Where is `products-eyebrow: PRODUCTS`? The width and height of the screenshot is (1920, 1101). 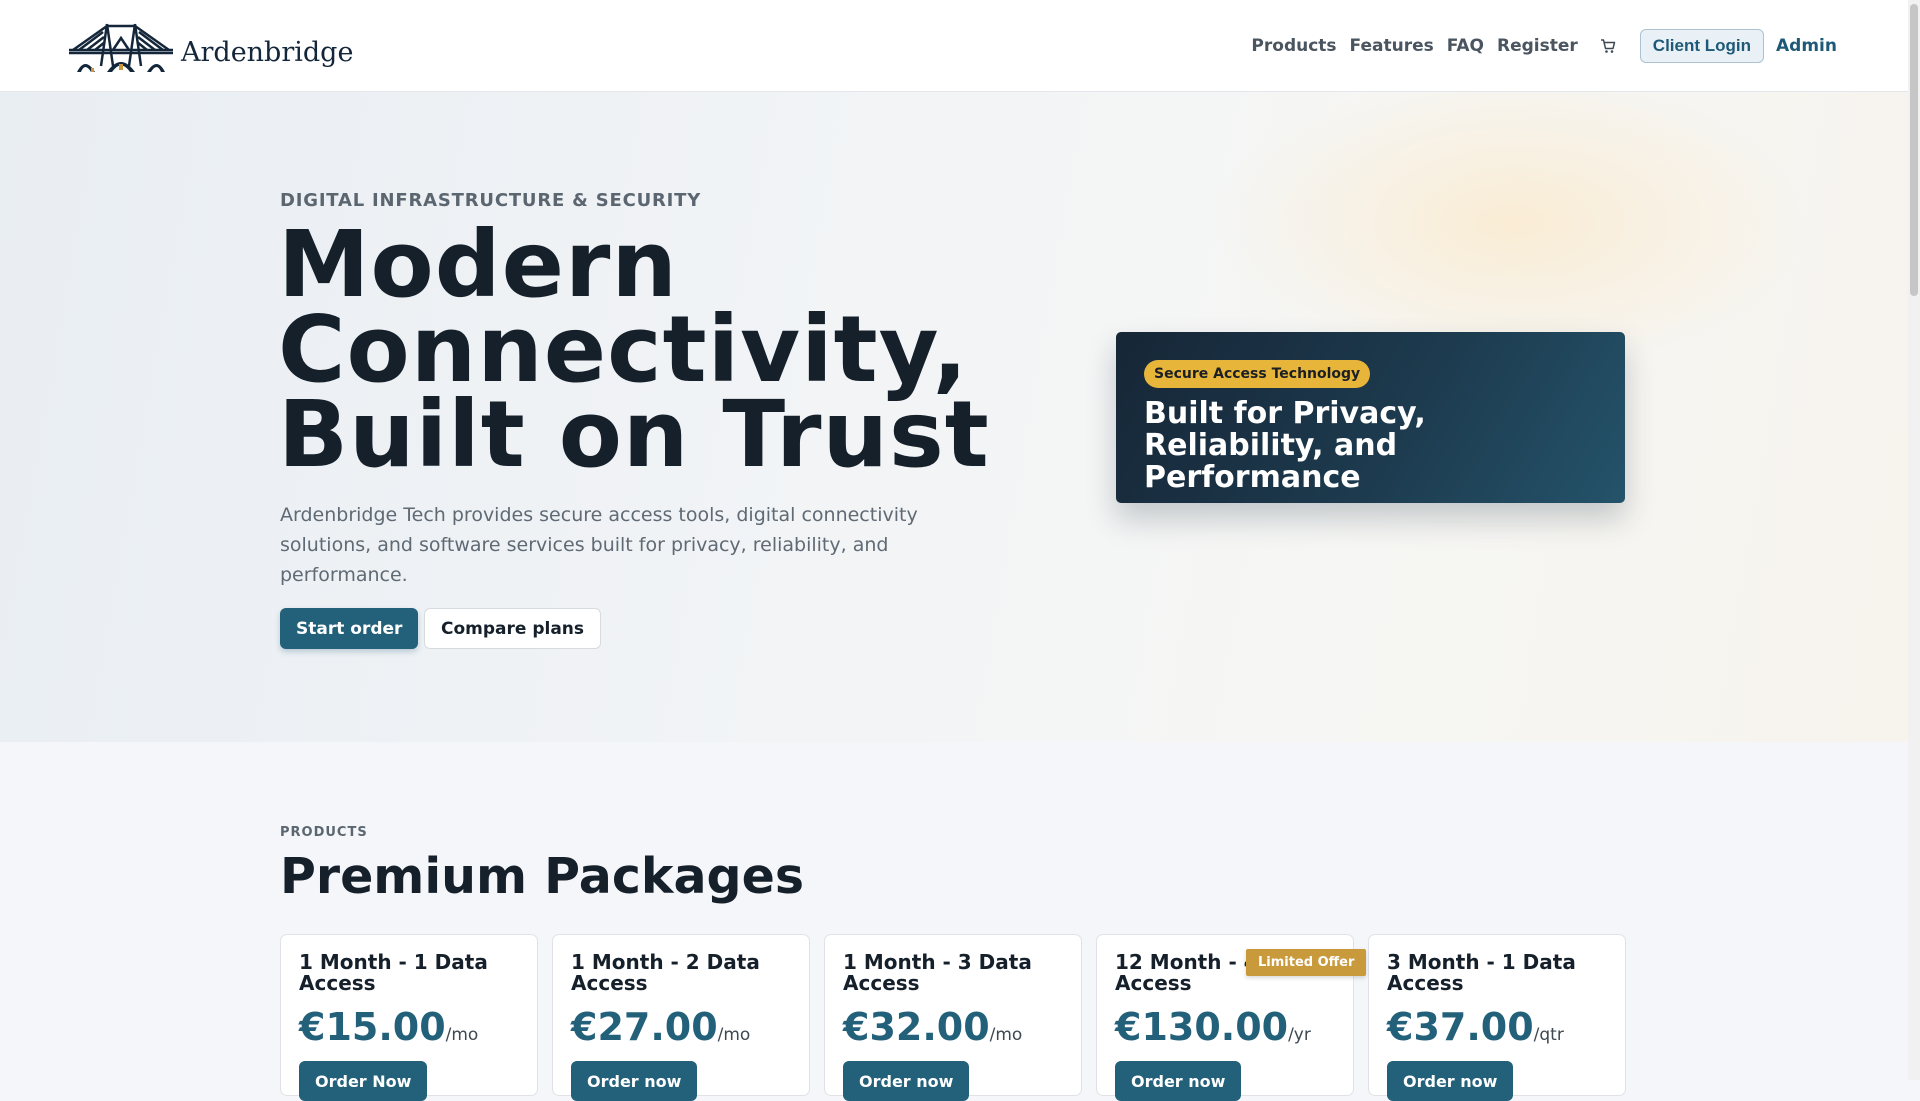 products-eyebrow: PRODUCTS is located at coordinates (324, 832).